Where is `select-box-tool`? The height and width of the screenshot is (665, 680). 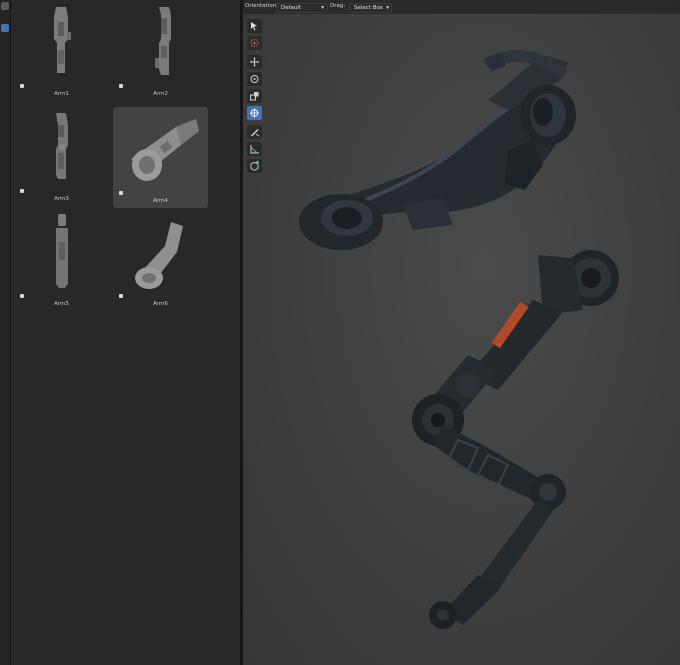 select-box-tool is located at coordinates (254, 26).